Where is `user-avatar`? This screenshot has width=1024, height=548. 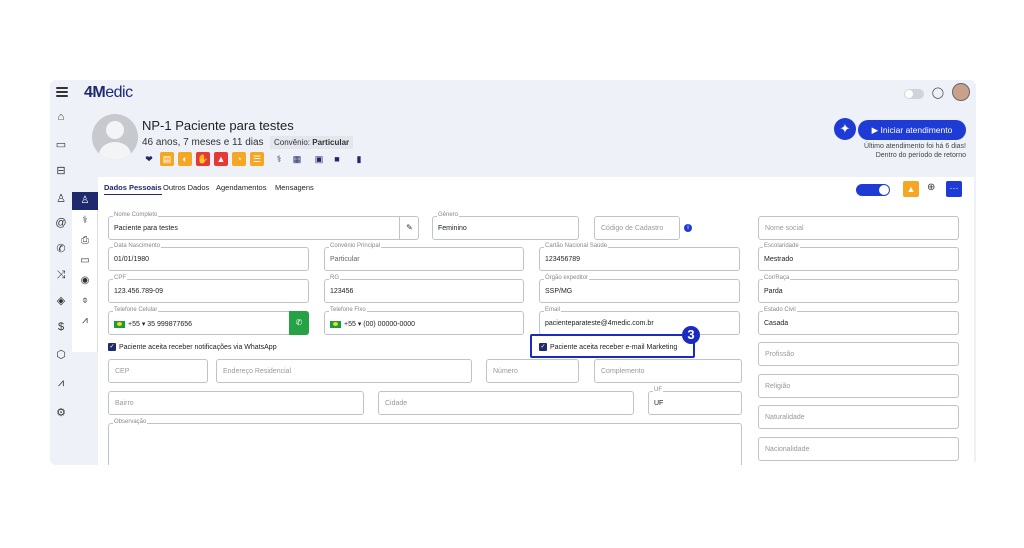
user-avatar is located at coordinates (961, 92).